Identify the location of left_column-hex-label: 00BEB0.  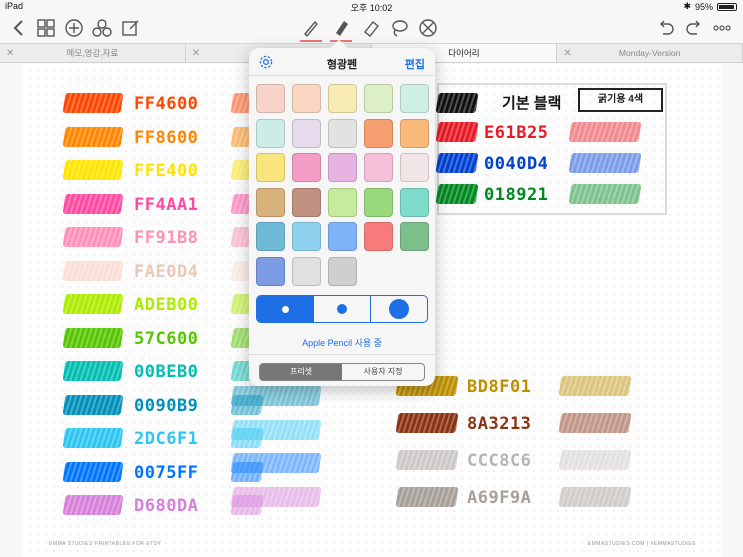
(166, 372).